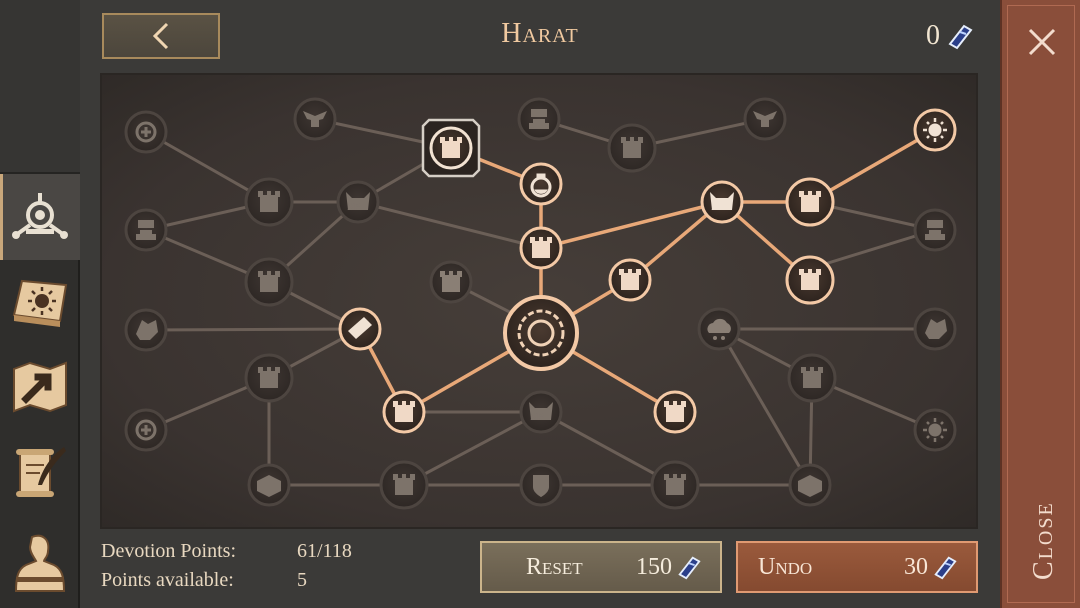 This screenshot has width=1080, height=608. I want to click on scroll-quill-icon, so click(41, 472).